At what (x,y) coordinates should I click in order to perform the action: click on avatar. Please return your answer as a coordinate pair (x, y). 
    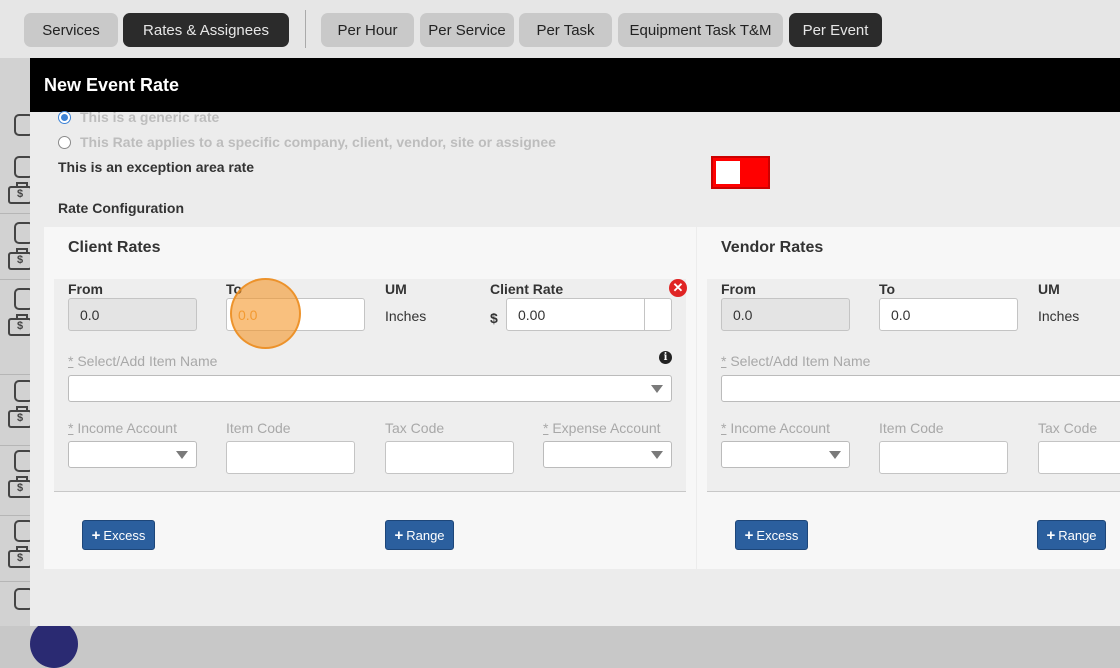
    Looking at the image, I should click on (54, 644).